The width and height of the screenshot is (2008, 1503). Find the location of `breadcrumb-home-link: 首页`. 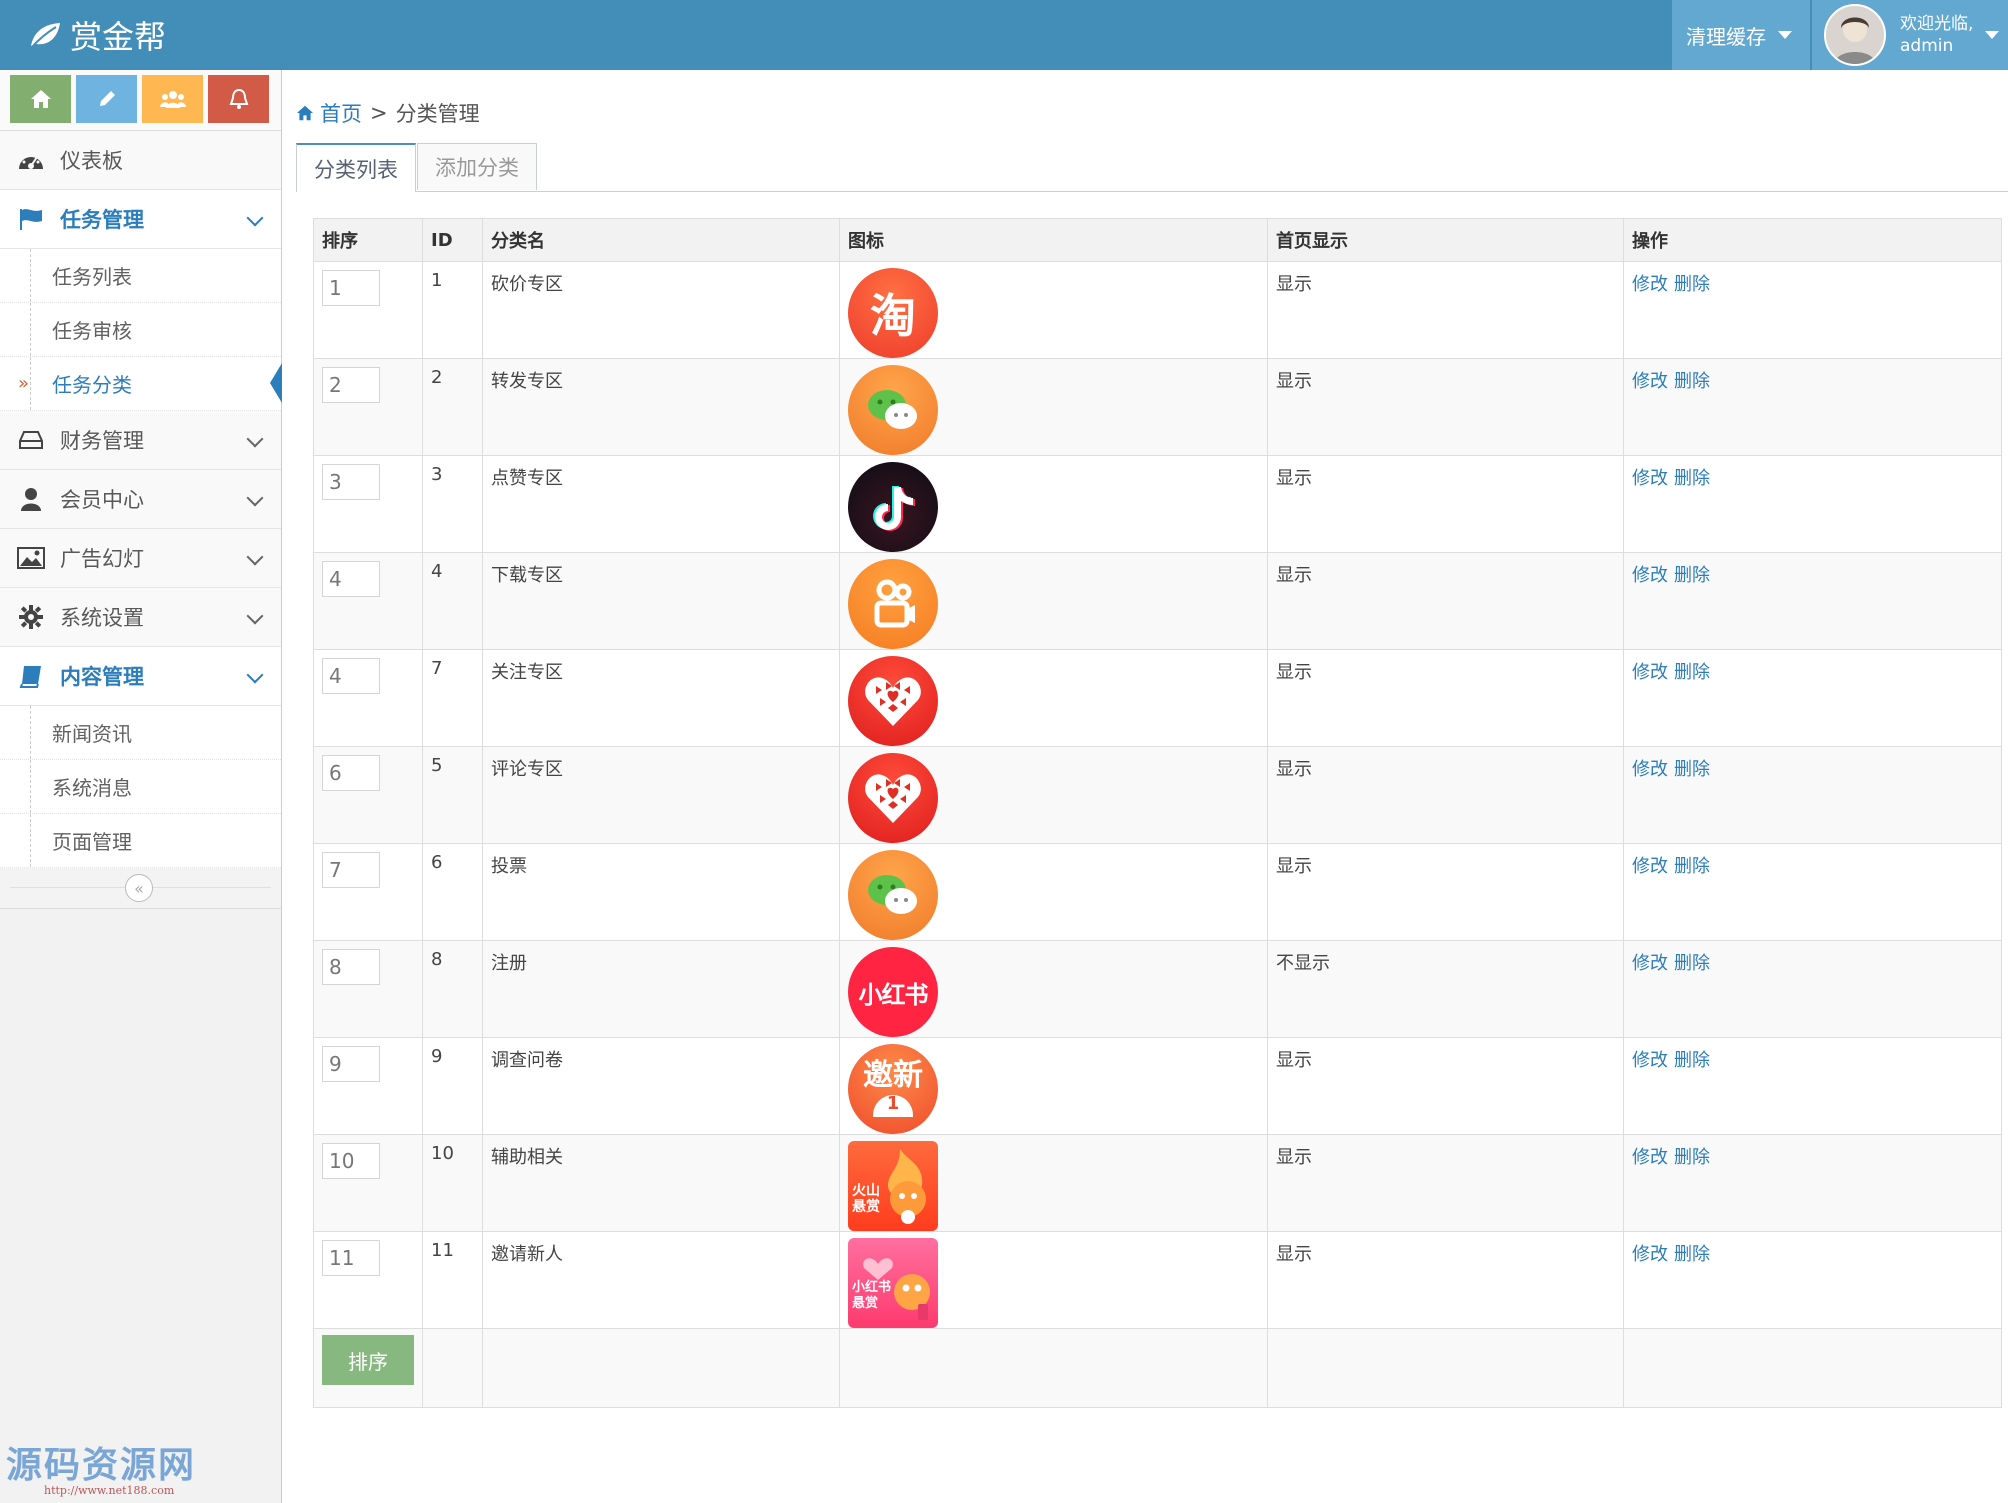

breadcrumb-home-link: 首页 is located at coordinates (341, 113).